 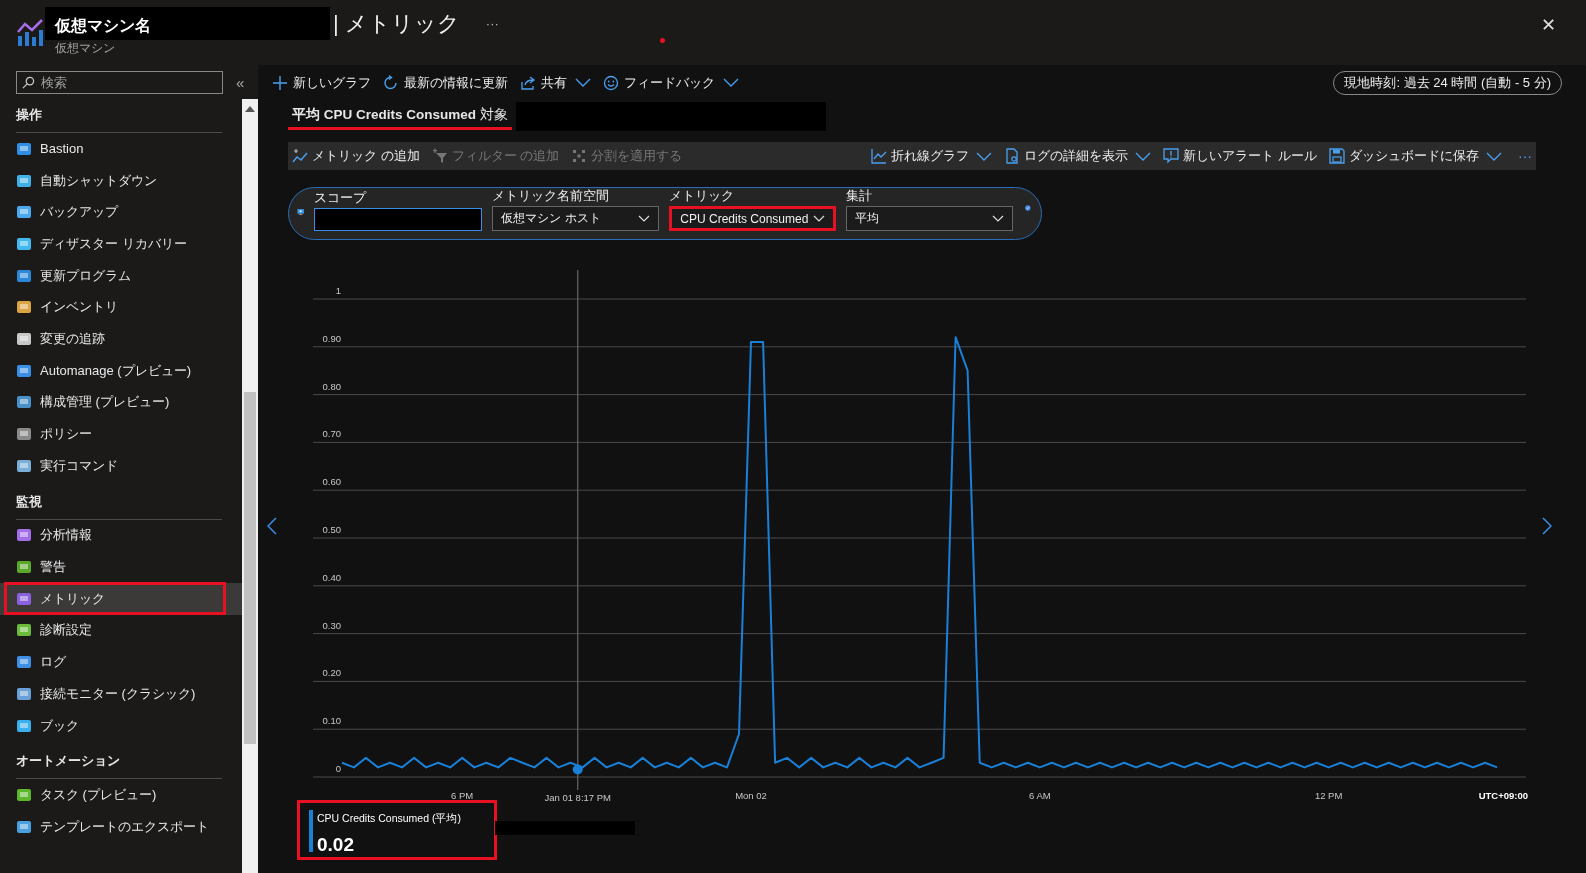 I want to click on menu-item: 分析情報, so click(x=121, y=535).